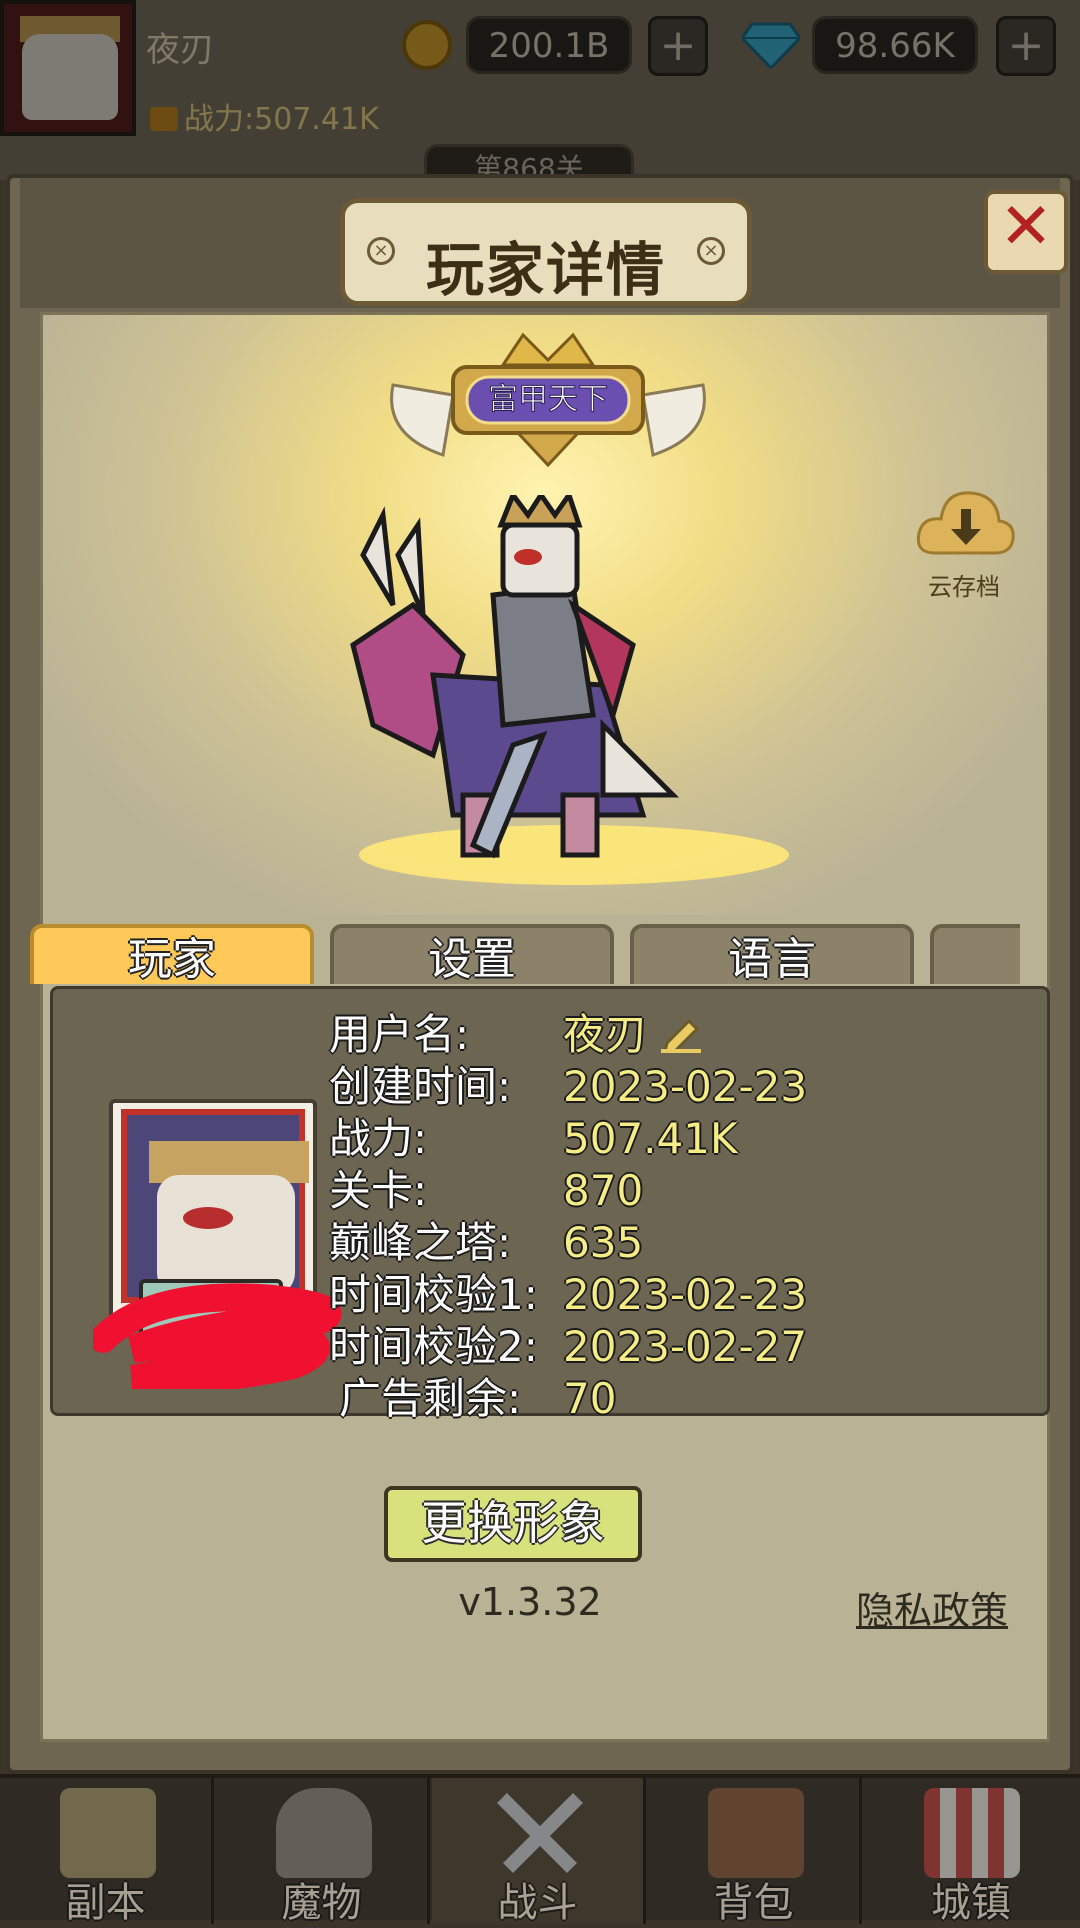 The height and width of the screenshot is (1928, 1080). Describe the element at coordinates (545, 270) in the screenshot. I see `modal-title: 玩家详情` at that location.